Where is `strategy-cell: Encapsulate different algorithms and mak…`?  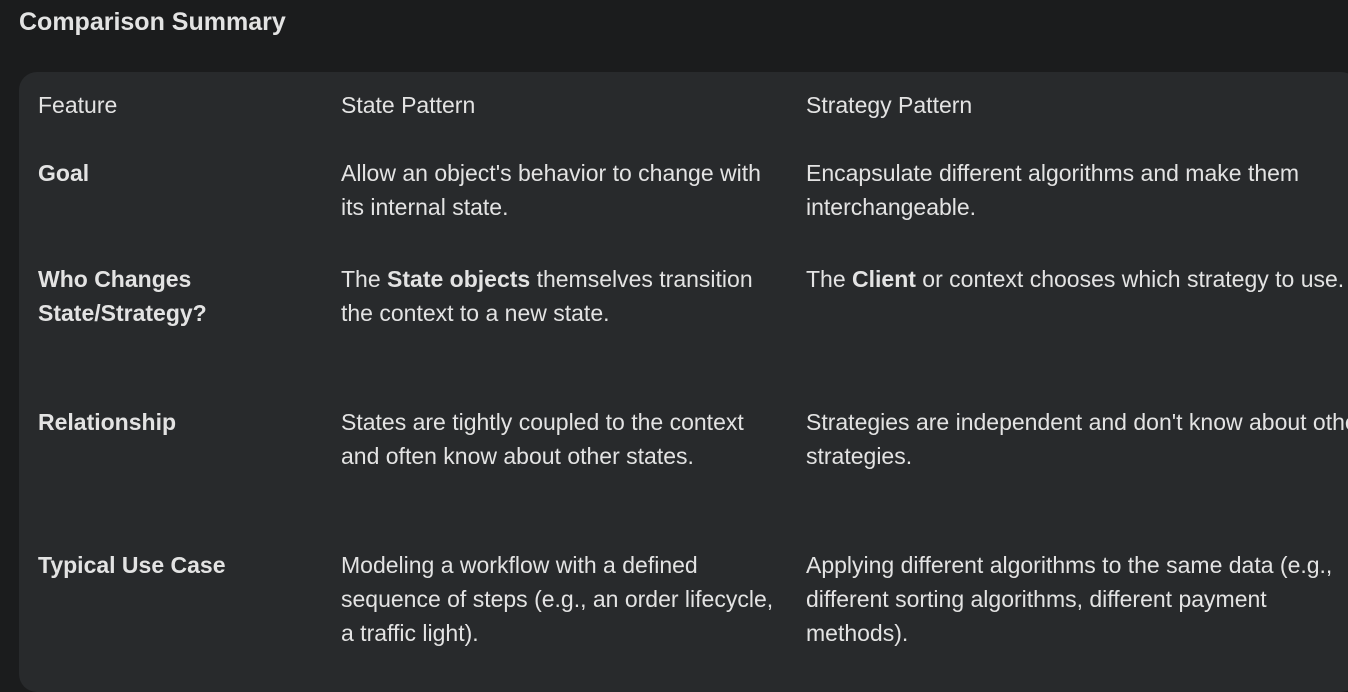 strategy-cell: Encapsulate different algorithms and mak… is located at coordinates (1053, 190).